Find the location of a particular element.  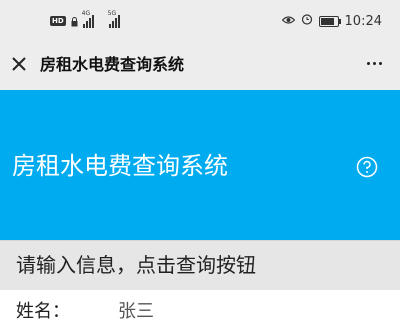

status-right: 10:24 is located at coordinates (331, 21).